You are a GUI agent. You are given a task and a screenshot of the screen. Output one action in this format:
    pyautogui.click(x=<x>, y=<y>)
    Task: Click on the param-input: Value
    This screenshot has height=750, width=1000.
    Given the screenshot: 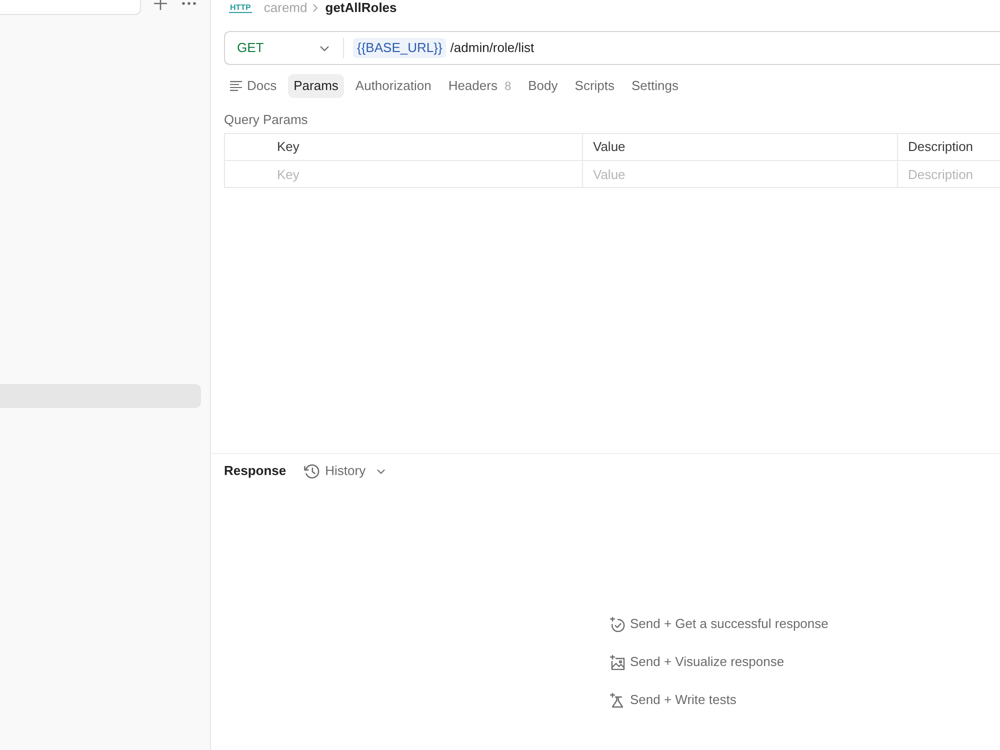 What is the action you would take?
    pyautogui.click(x=740, y=174)
    